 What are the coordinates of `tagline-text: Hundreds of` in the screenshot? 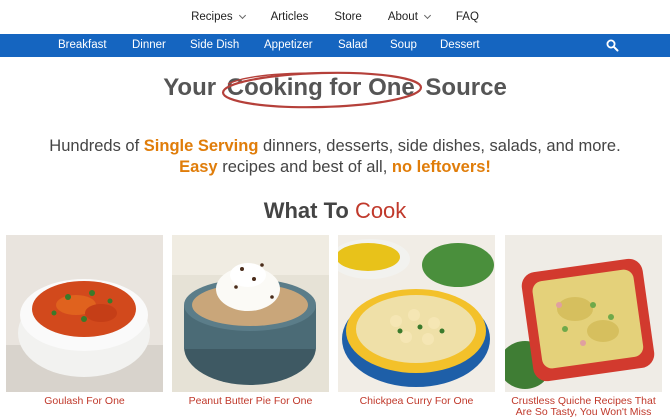 It's located at (94, 146).